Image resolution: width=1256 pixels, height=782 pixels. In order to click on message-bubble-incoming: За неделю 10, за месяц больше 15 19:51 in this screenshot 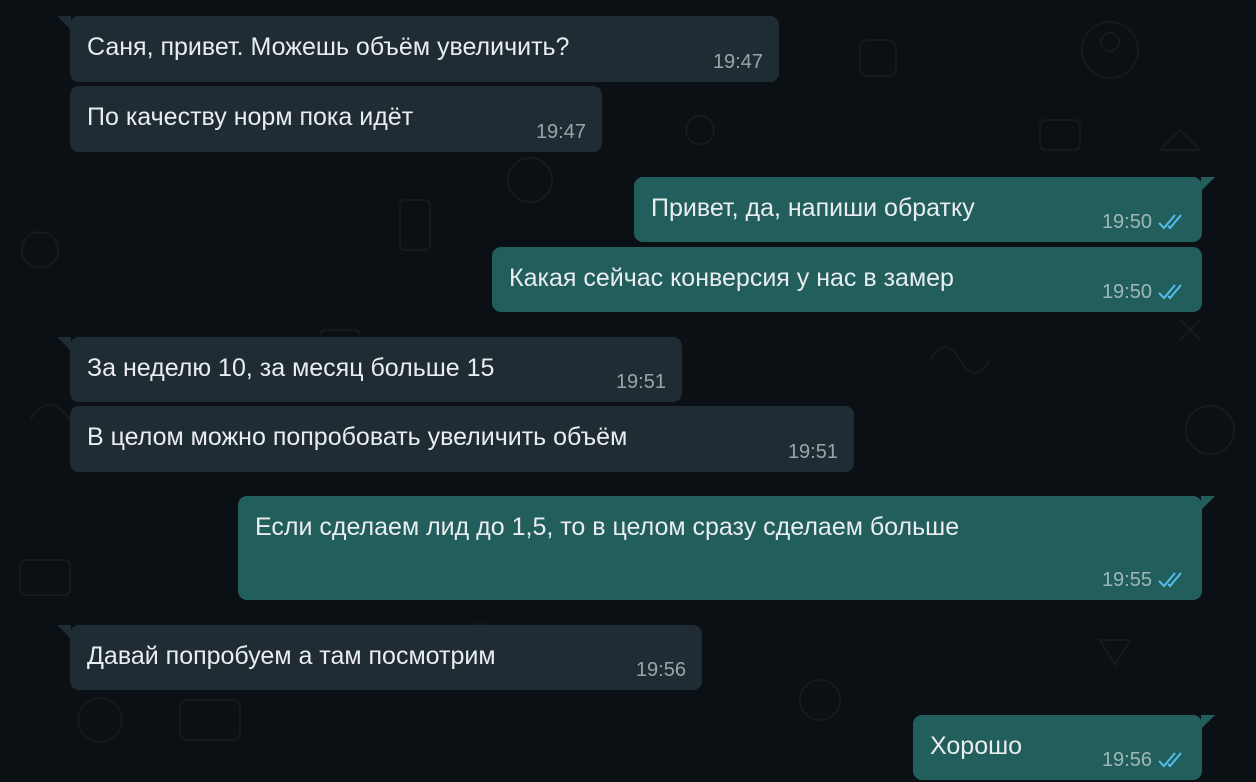, I will do `click(369, 369)`.